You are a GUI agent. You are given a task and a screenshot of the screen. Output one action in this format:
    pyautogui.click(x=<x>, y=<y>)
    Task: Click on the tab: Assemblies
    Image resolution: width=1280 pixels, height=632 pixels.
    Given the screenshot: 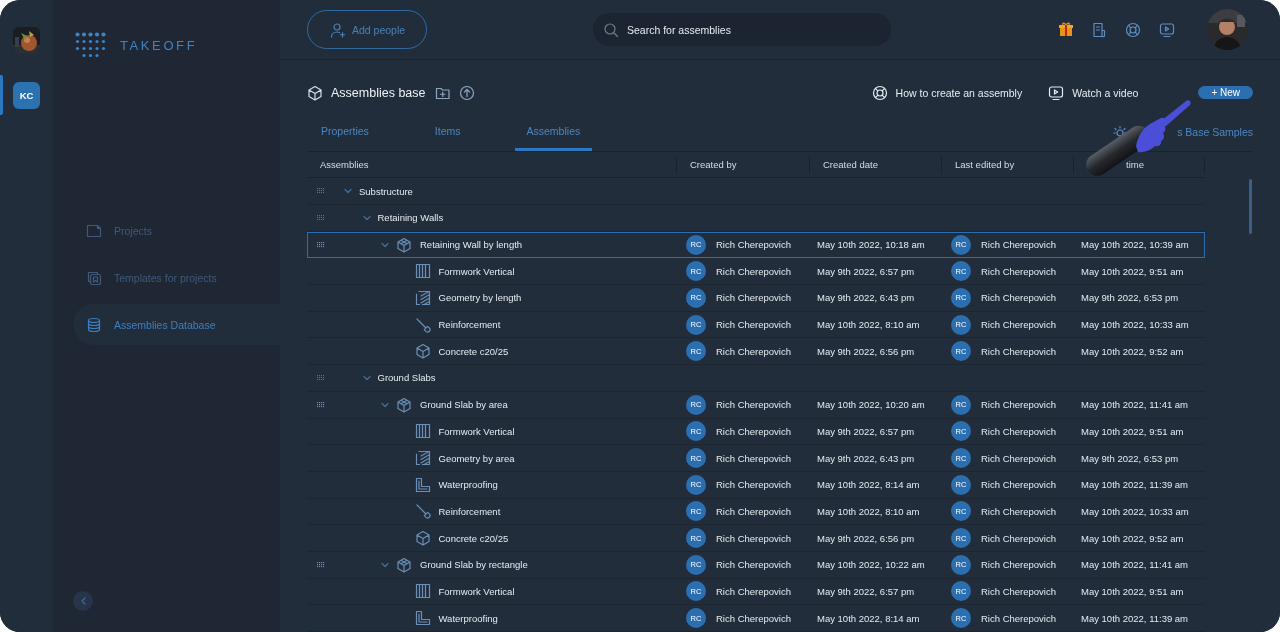 What is the action you would take?
    pyautogui.click(x=553, y=132)
    